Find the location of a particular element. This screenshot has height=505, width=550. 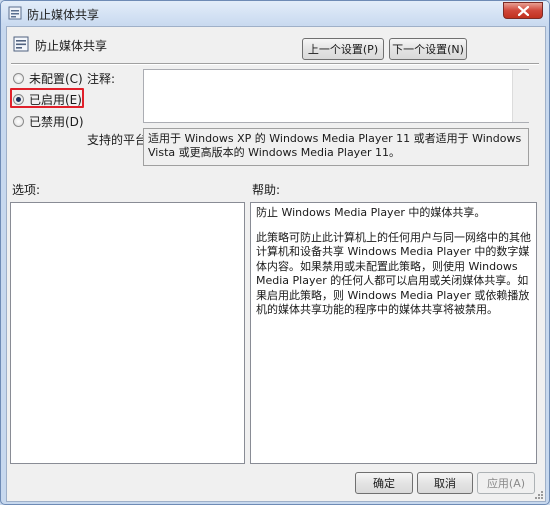

comment-input is located at coordinates (336, 96).